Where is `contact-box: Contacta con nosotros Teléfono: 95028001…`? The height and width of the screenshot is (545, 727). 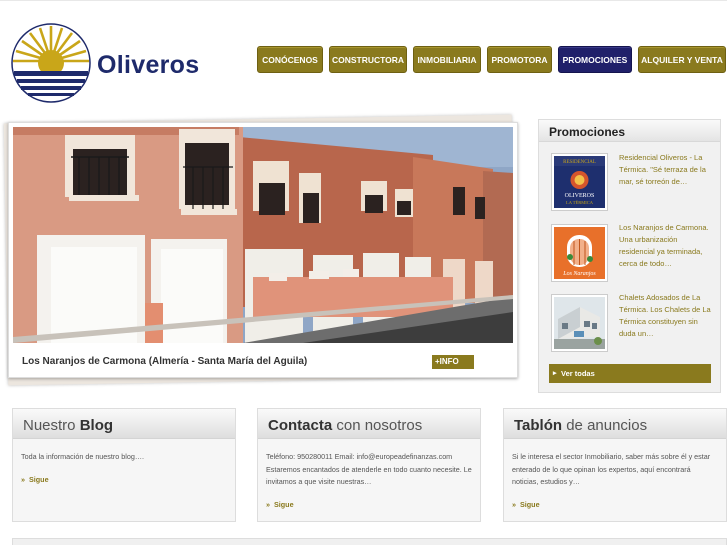
contact-box: Contacta con nosotros Teléfono: 95028001… is located at coordinates (369, 465).